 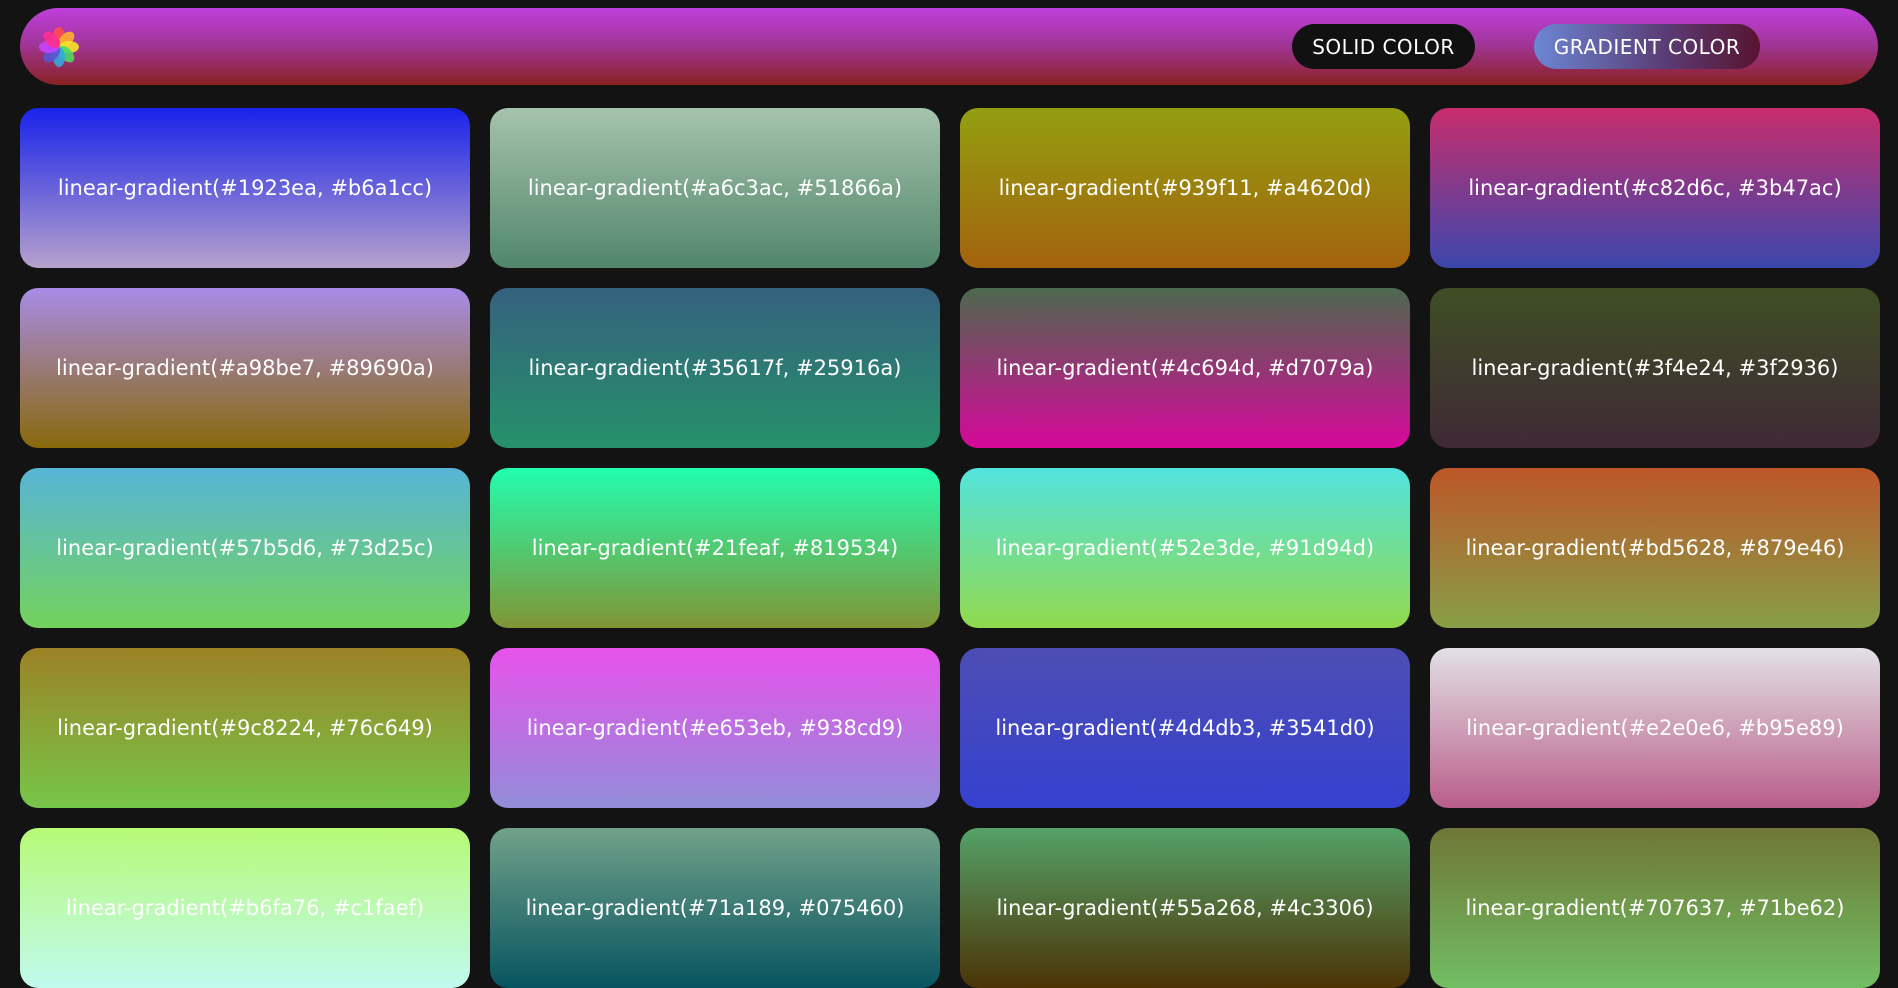 I want to click on gradient-card-label: linear-gradient(#3f4e24, #3f2936), so click(x=1655, y=368).